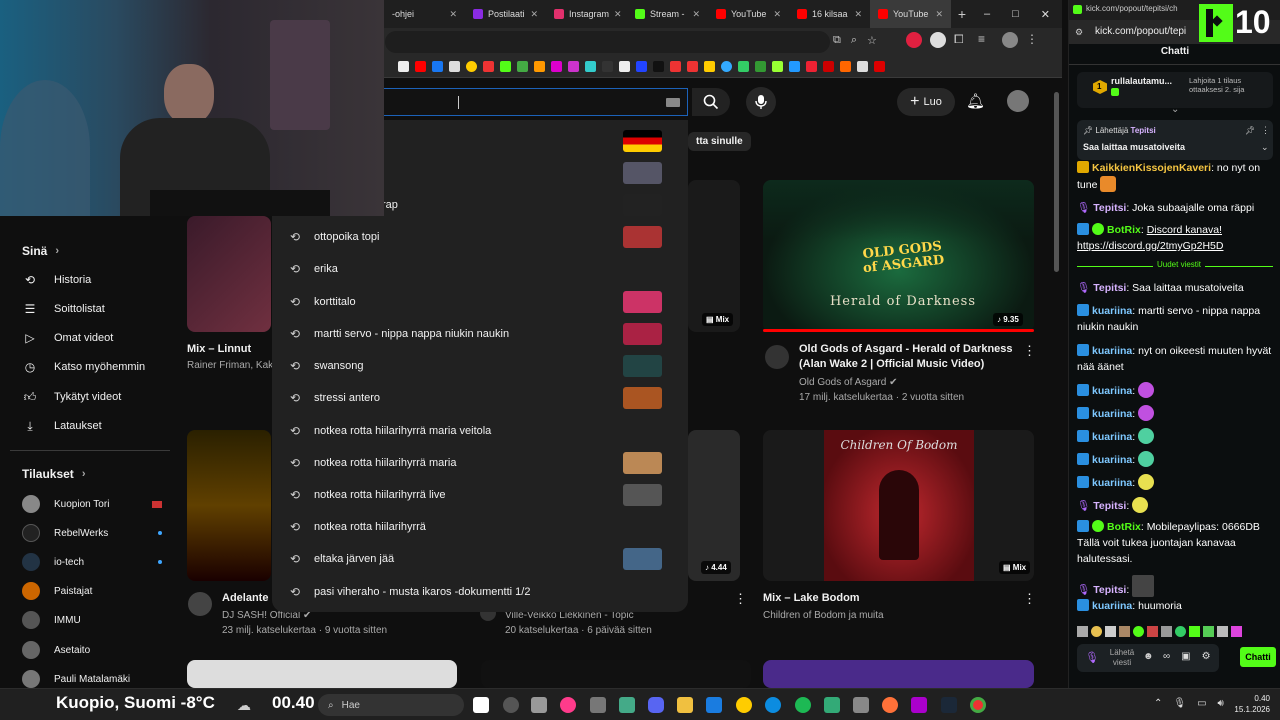  I want to click on close-window-button: ✕, so click(1045, 14).